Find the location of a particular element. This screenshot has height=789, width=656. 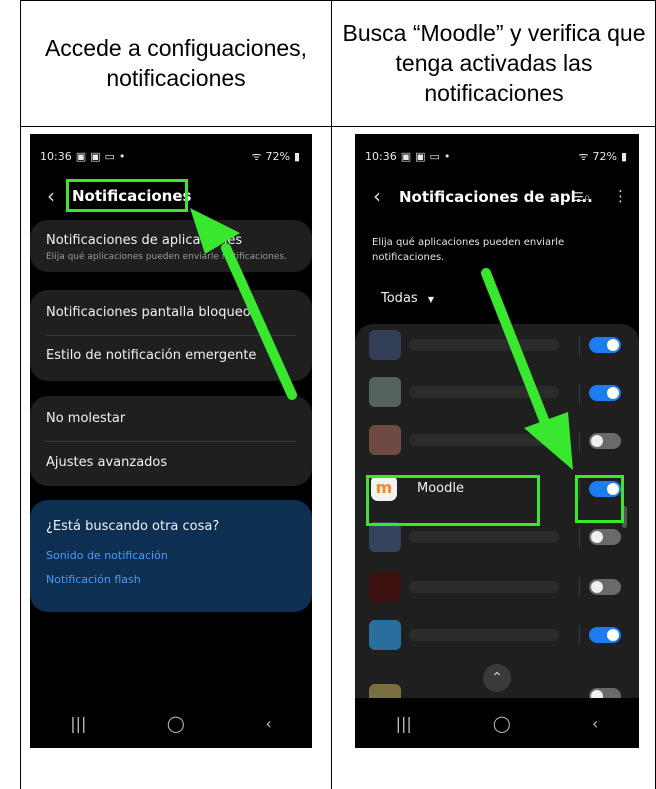

moodle-row-highlight-box is located at coordinates (453, 500).